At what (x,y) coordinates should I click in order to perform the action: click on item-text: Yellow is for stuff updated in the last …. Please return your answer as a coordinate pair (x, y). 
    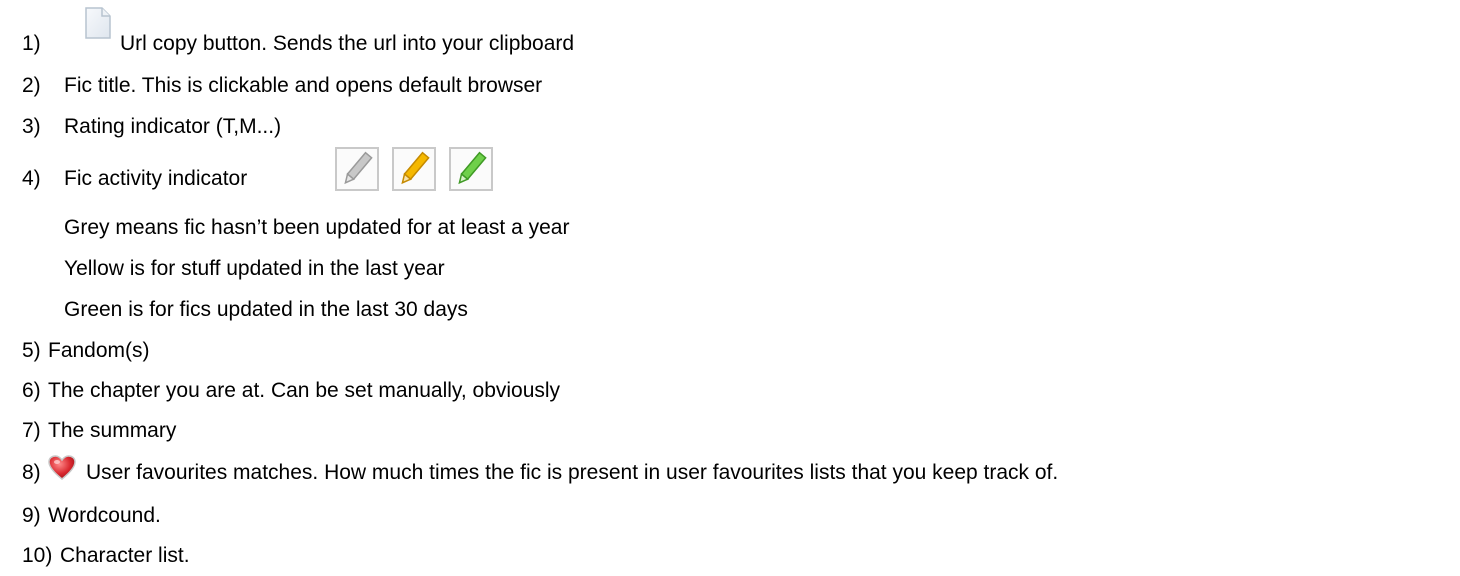
    Looking at the image, I should click on (254, 268).